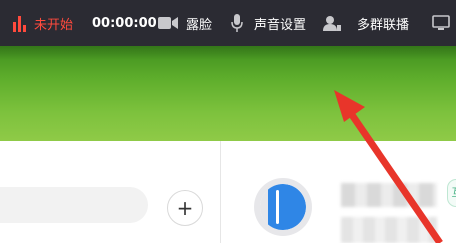 The height and width of the screenshot is (243, 456). Describe the element at coordinates (20, 23) in the screenshot. I see `signal-bars-icon` at that location.